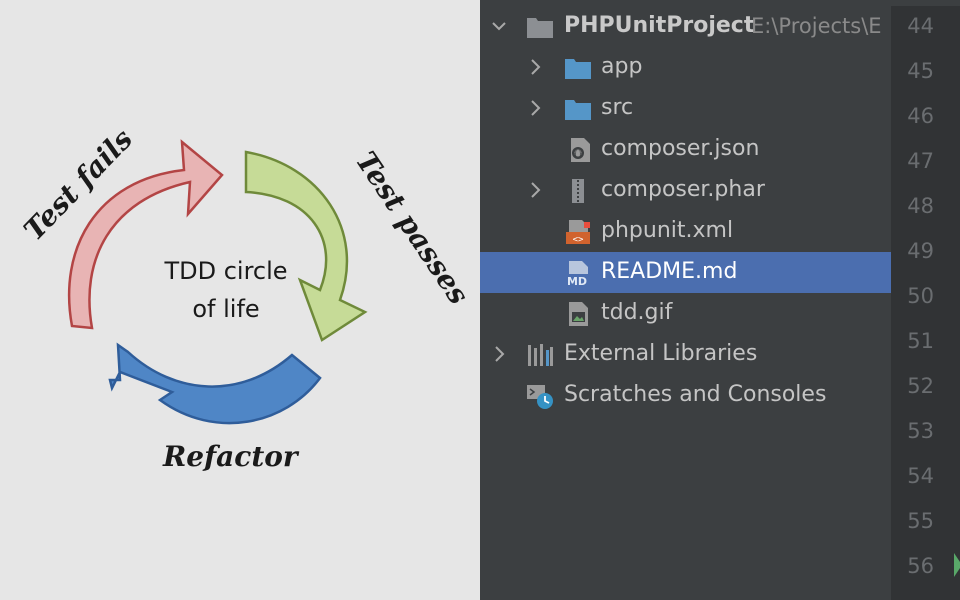 This screenshot has height=600, width=960. What do you see at coordinates (78, 184) in the screenshot?
I see `label-test-fails: Test fails` at bounding box center [78, 184].